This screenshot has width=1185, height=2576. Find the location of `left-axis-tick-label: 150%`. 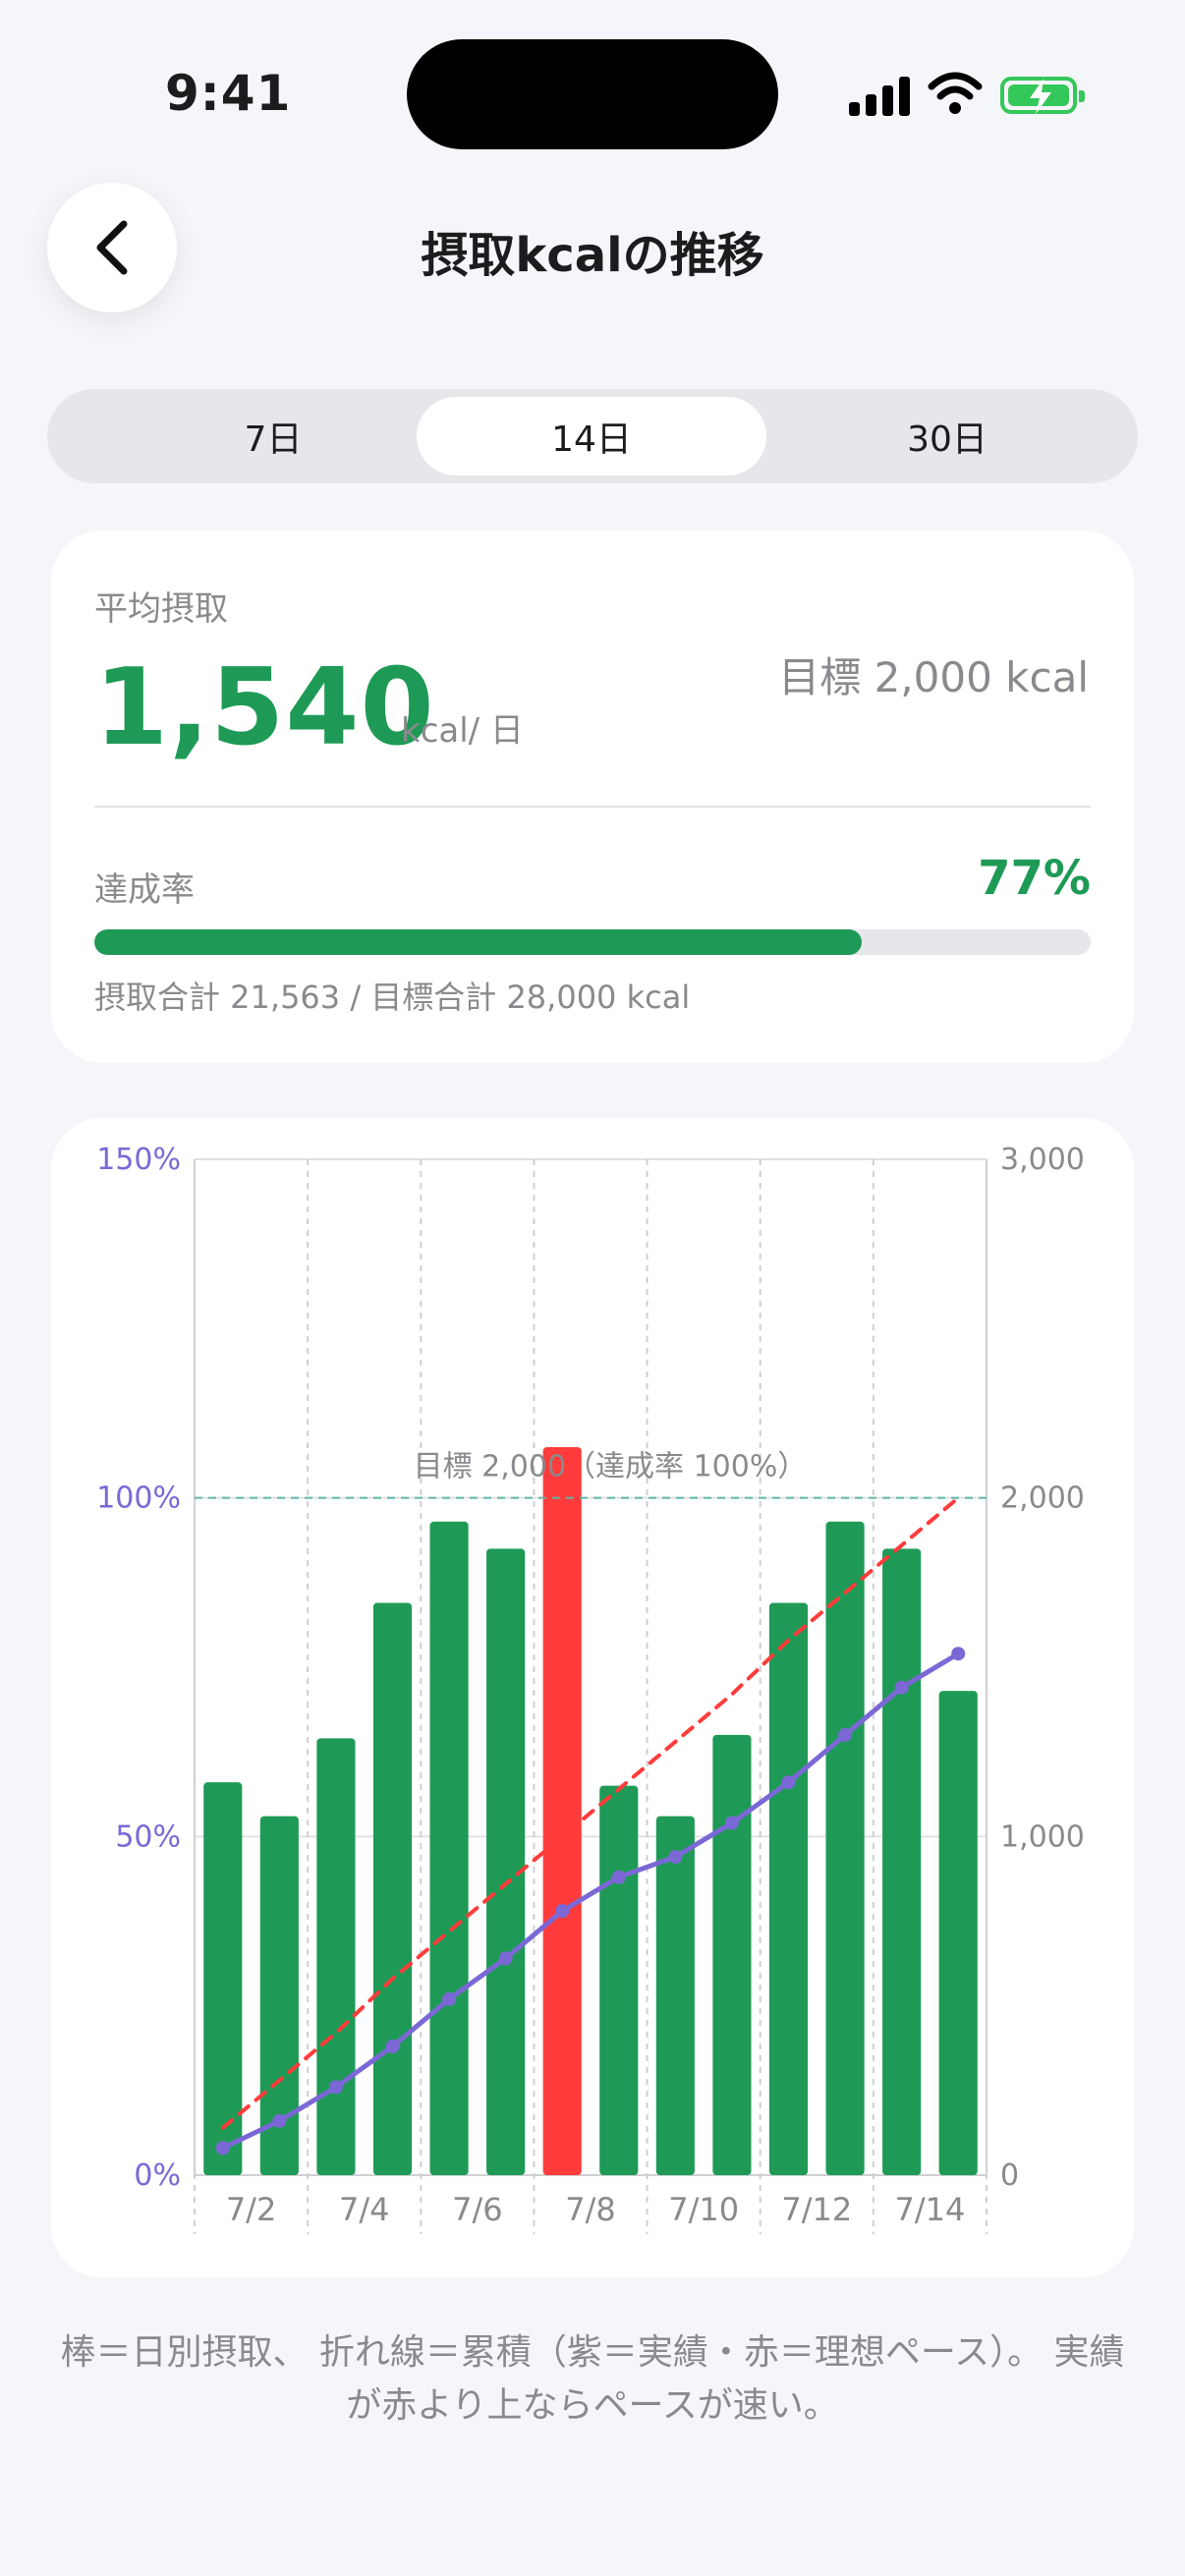

left-axis-tick-label: 150% is located at coordinates (138, 1160).